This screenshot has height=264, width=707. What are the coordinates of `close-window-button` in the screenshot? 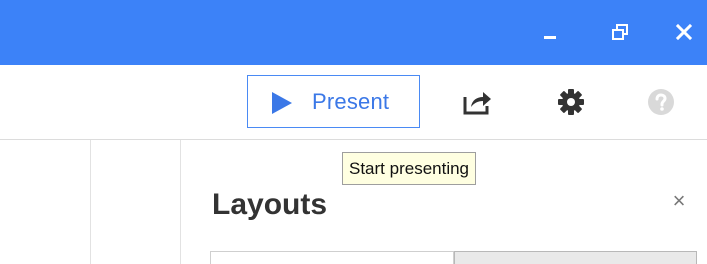 It's located at (684, 32).